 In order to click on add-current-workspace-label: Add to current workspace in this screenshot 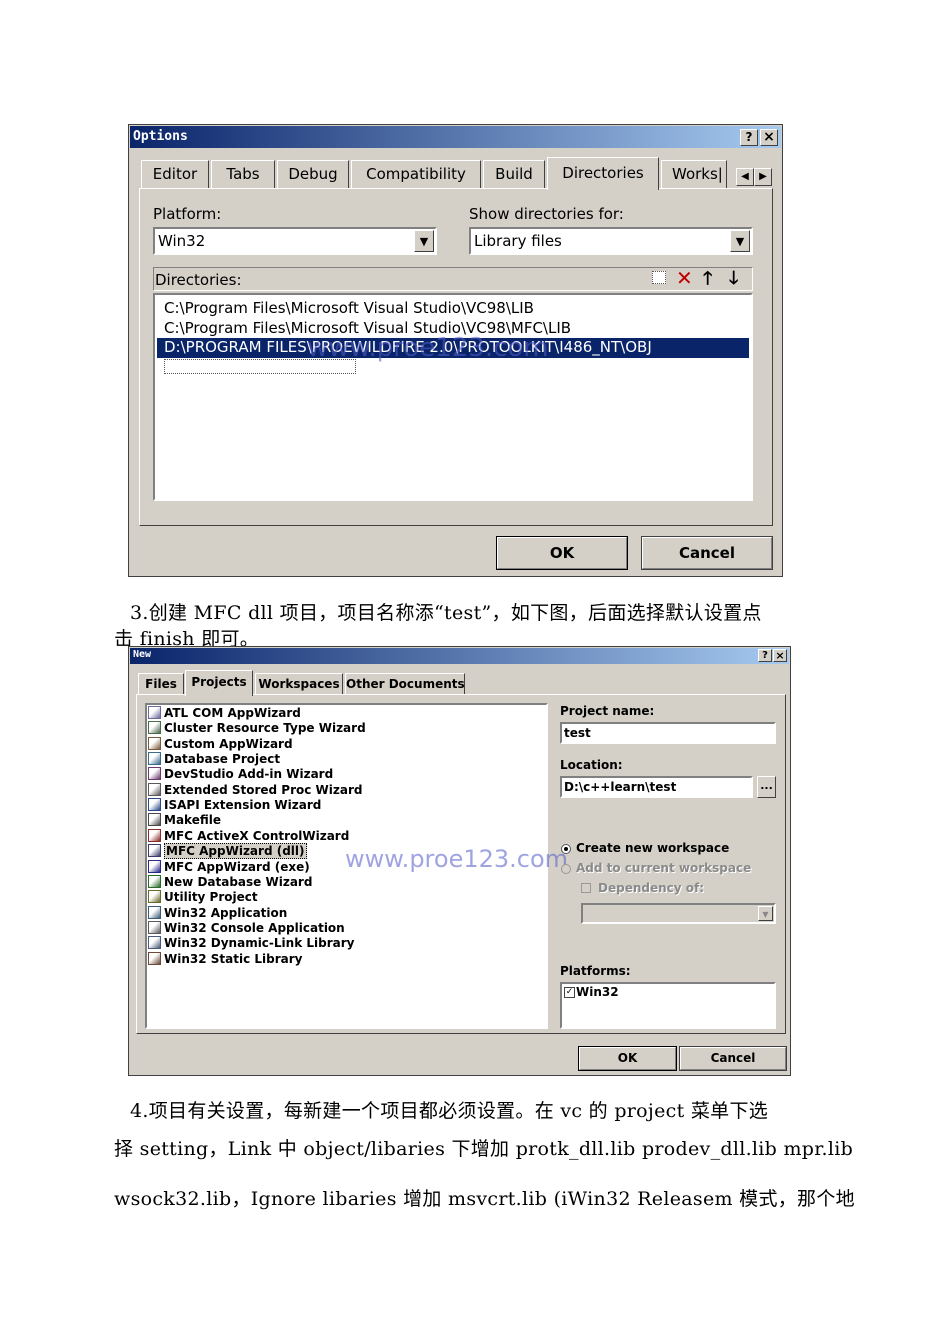, I will do `click(664, 868)`.